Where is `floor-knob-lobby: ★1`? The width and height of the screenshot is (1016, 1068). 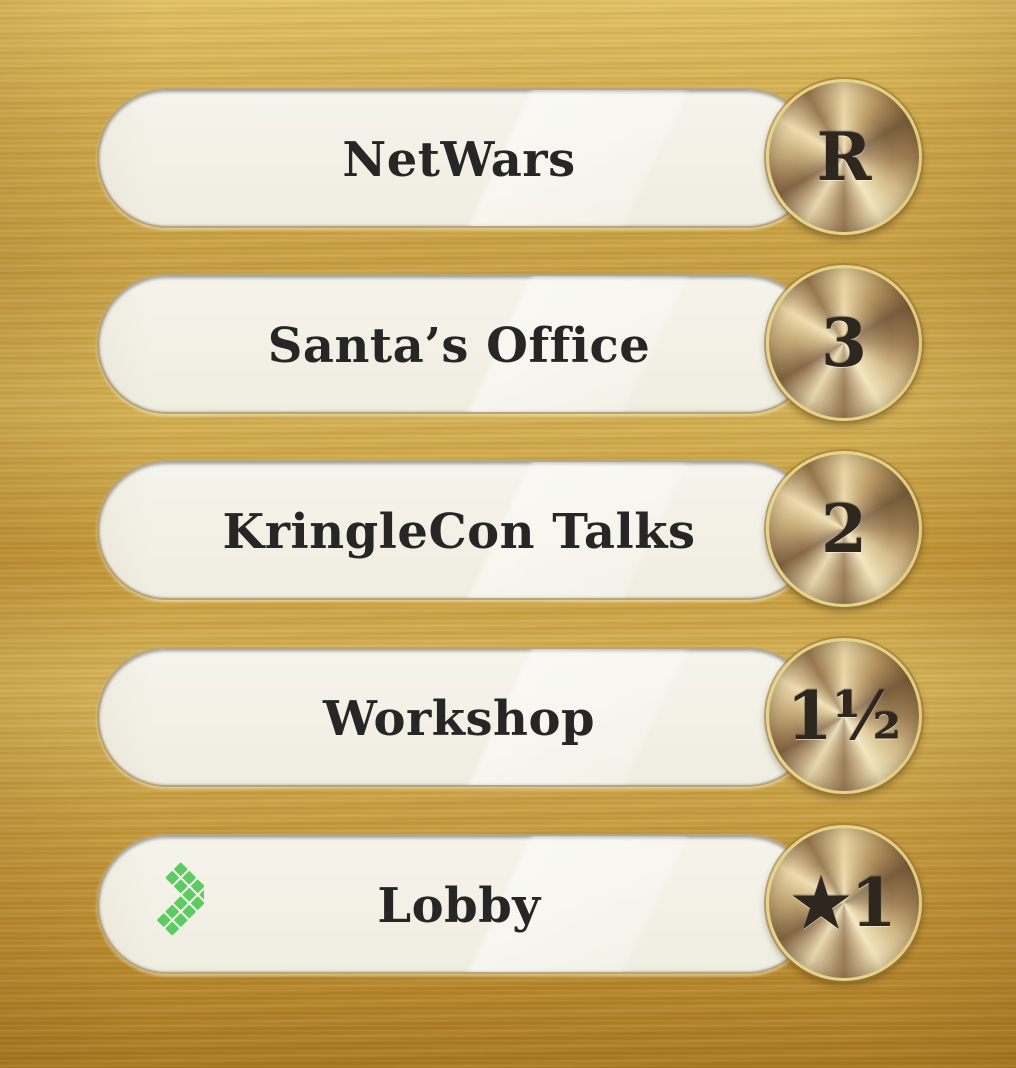 floor-knob-lobby: ★1 is located at coordinates (844, 903).